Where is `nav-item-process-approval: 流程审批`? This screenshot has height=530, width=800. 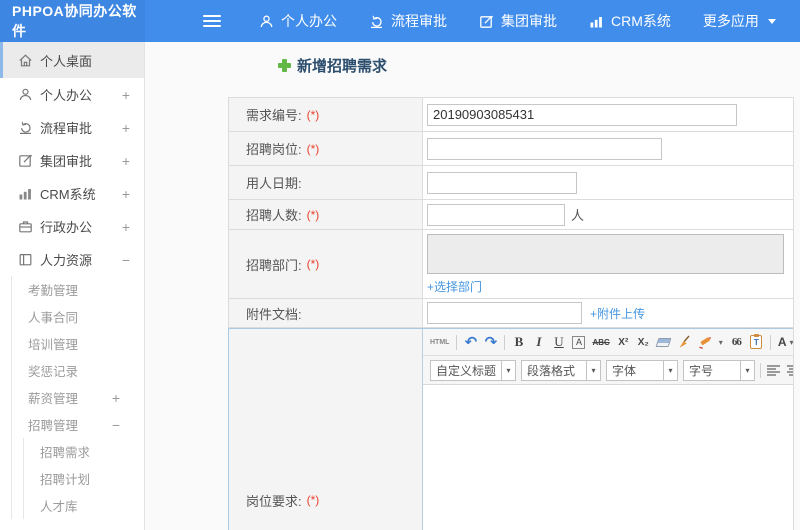
nav-item-process-approval: 流程审批 is located at coordinates (408, 21).